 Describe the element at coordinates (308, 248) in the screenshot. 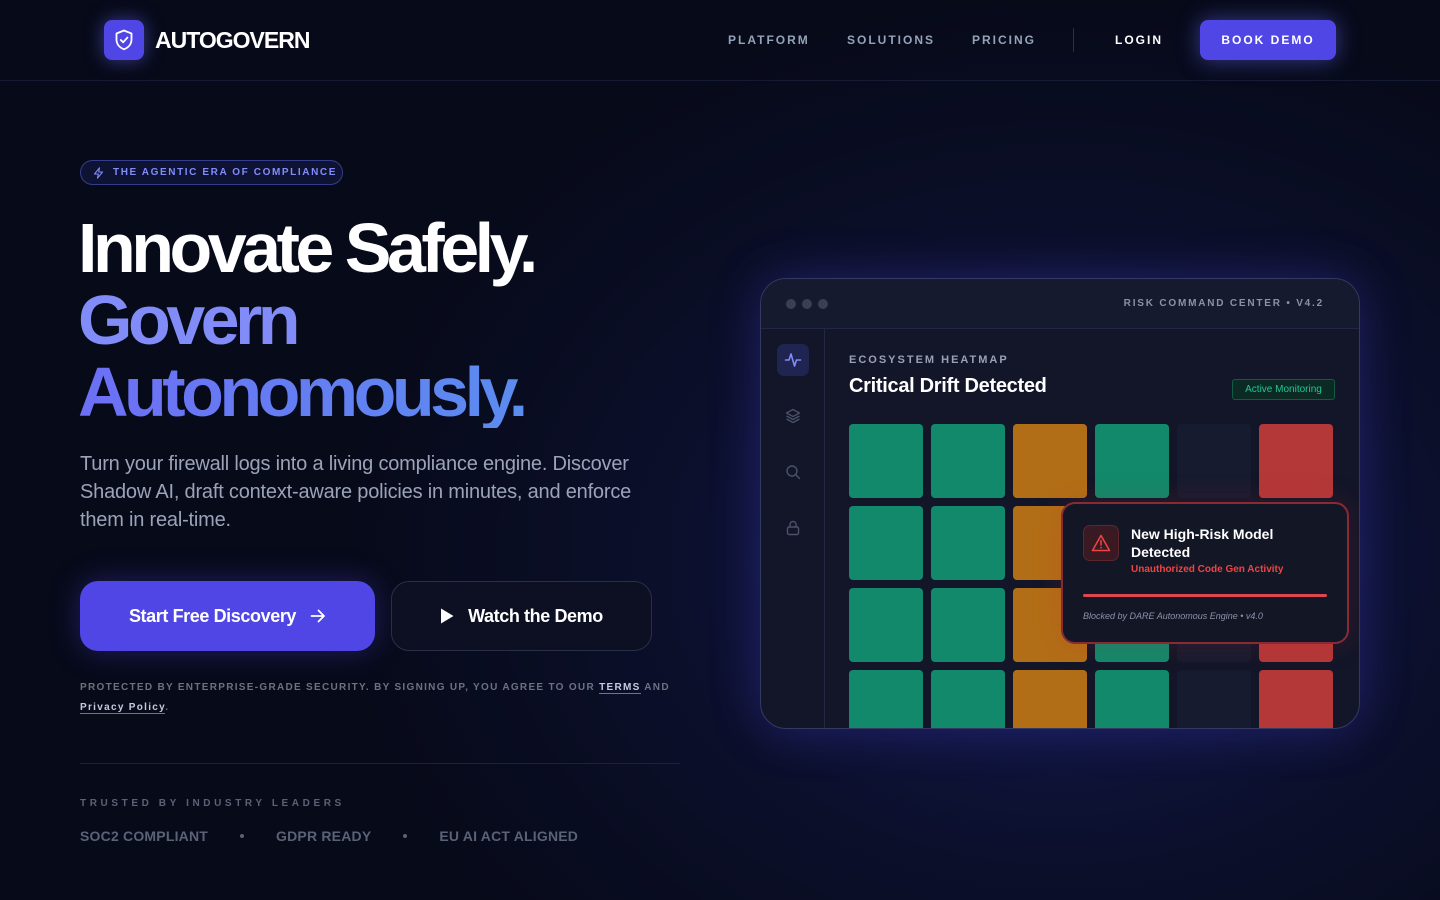

I see `headline-line-1: Innovate Safely.` at that location.